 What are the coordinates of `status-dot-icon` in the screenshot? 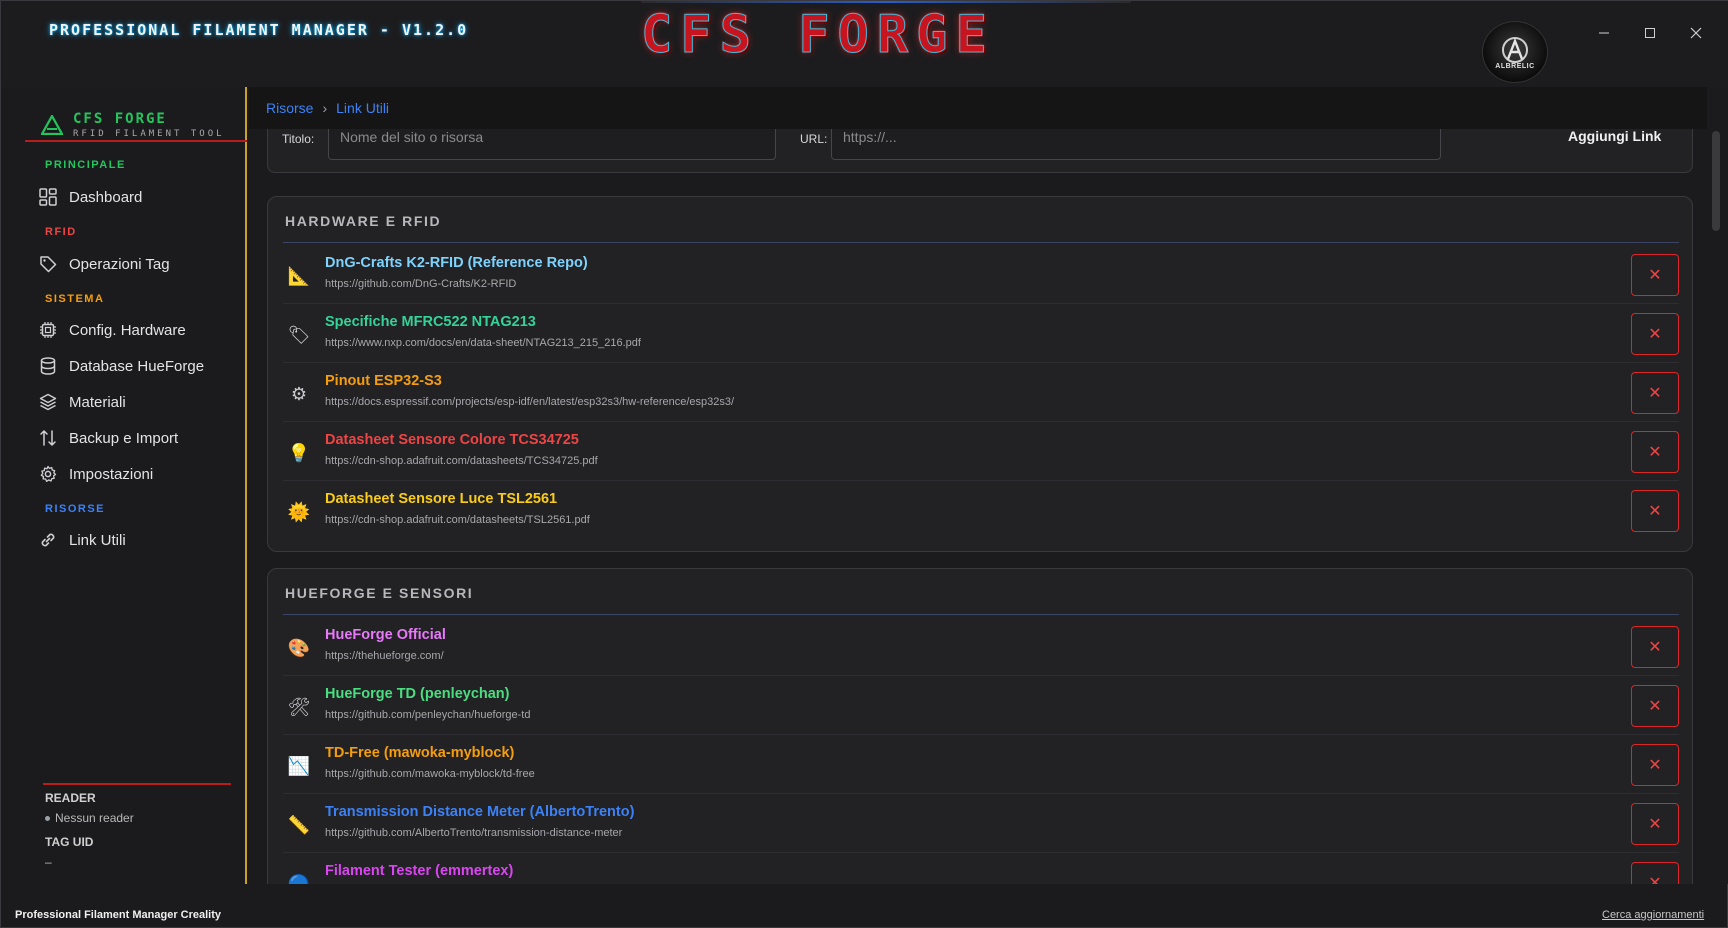 It's located at (47, 819).